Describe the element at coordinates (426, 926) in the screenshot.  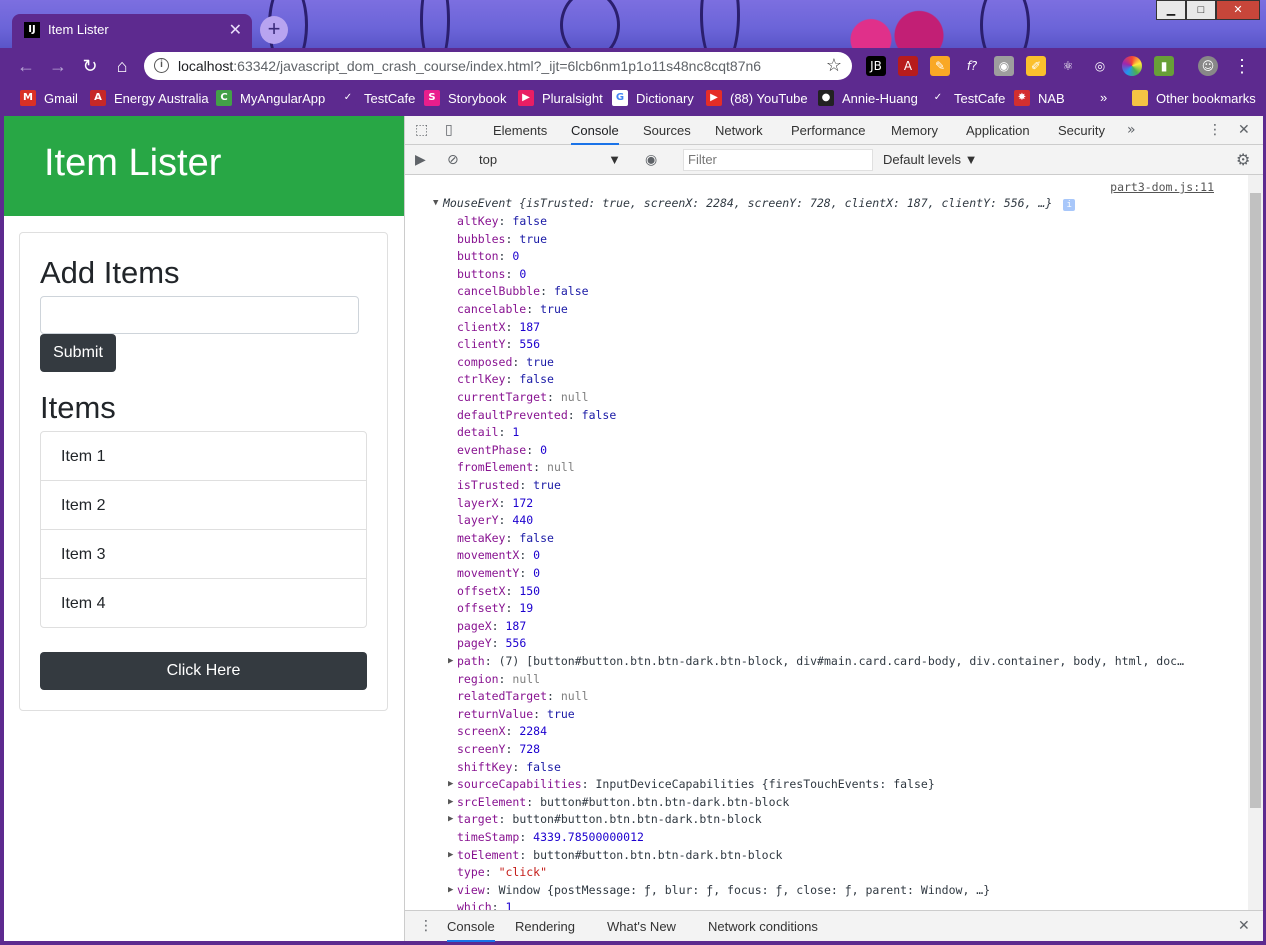
I see `drawer-menu-icon: ⋮` at that location.